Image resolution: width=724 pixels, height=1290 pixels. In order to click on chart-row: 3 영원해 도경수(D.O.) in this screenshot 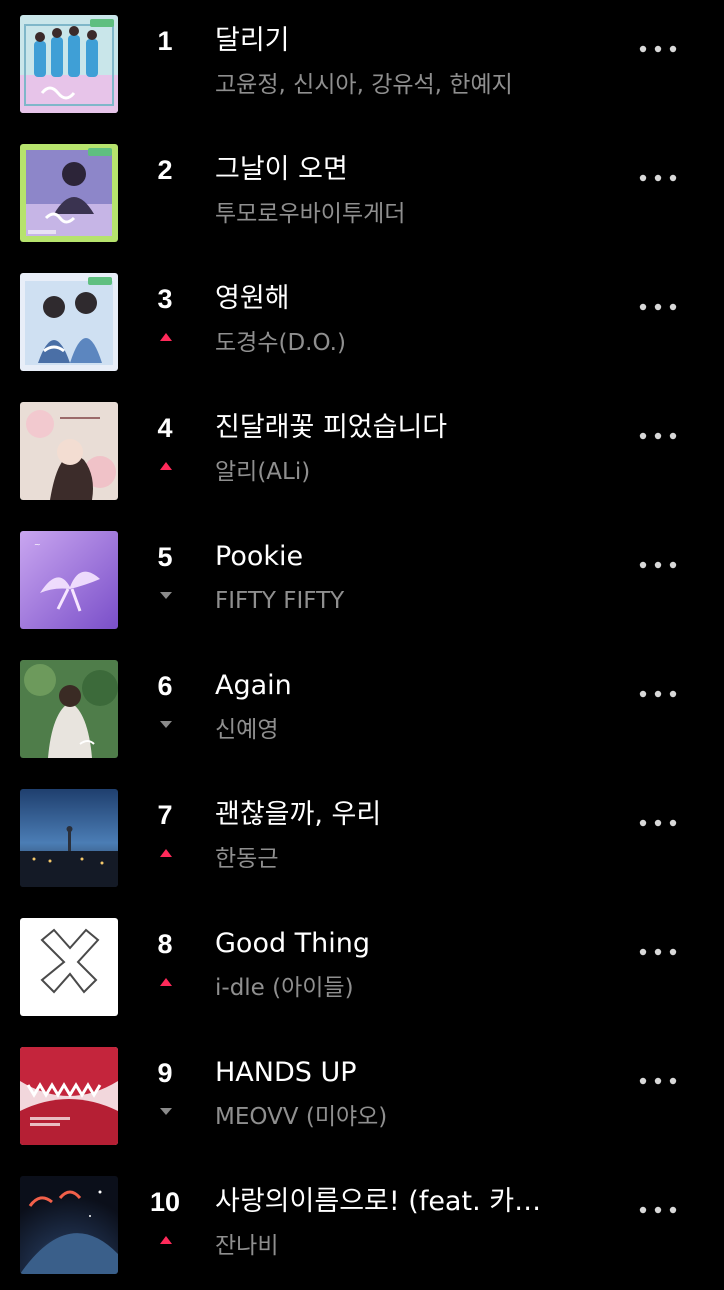, I will do `click(362, 322)`.